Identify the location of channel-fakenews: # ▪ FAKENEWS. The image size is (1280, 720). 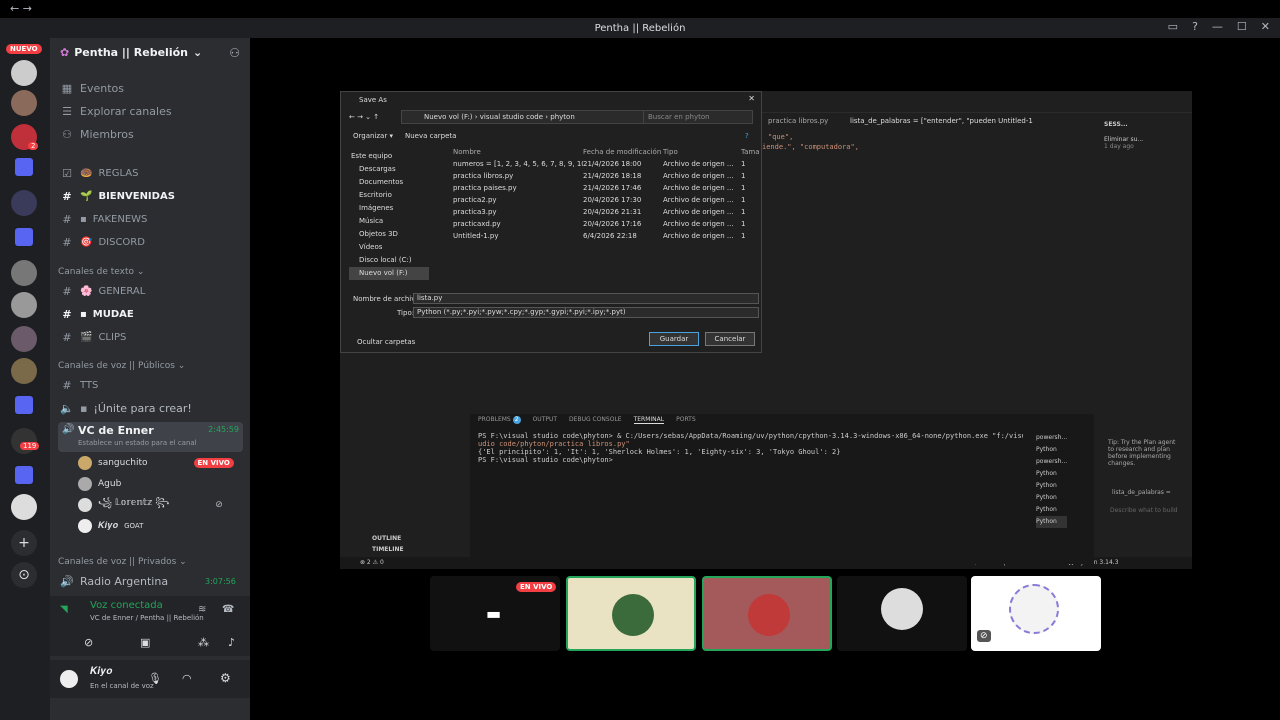
(103, 219).